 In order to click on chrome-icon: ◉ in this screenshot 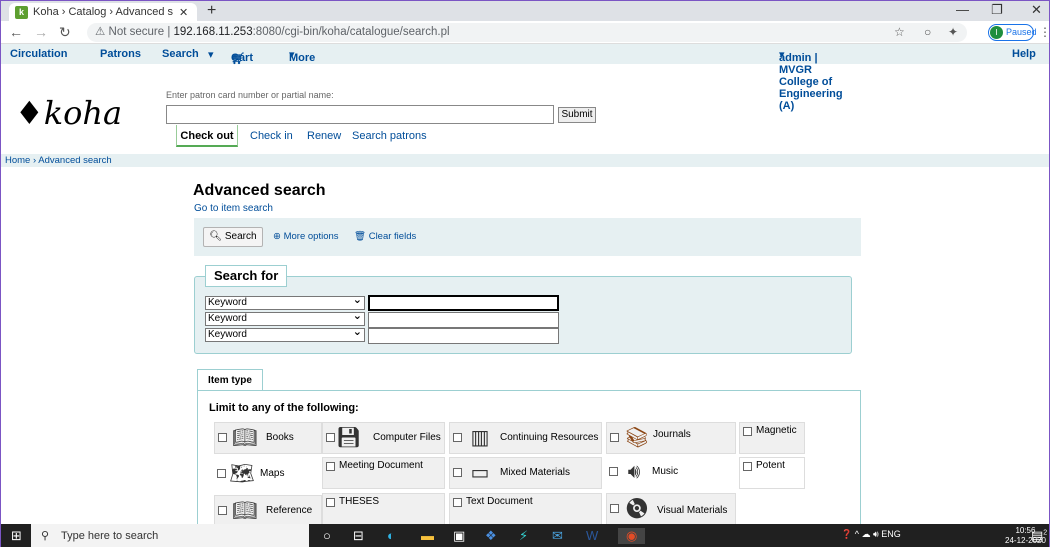, I will do `click(632, 536)`.